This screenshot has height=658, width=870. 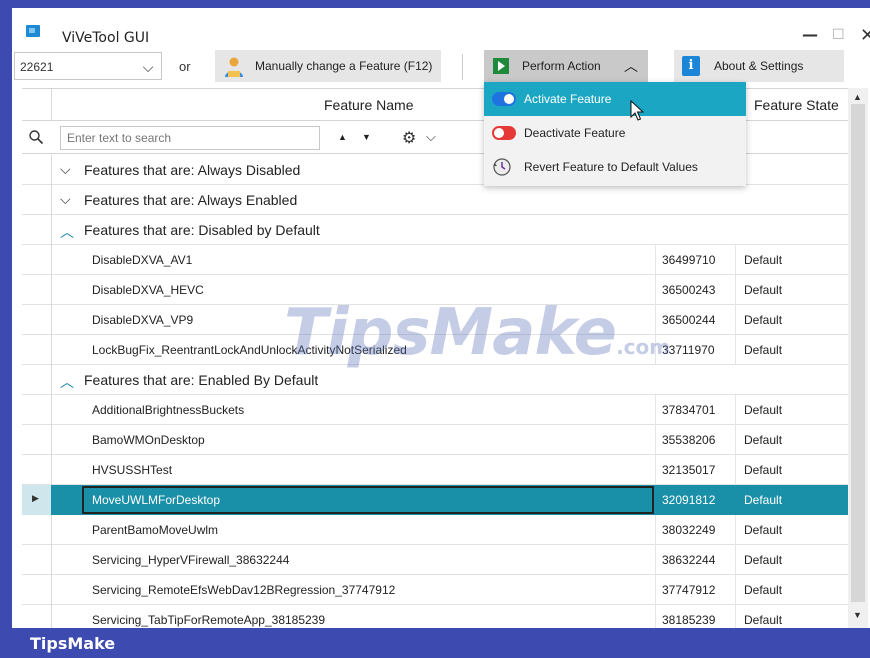 What do you see at coordinates (688, 350) in the screenshot?
I see `feature-id-cell: 33711970` at bounding box center [688, 350].